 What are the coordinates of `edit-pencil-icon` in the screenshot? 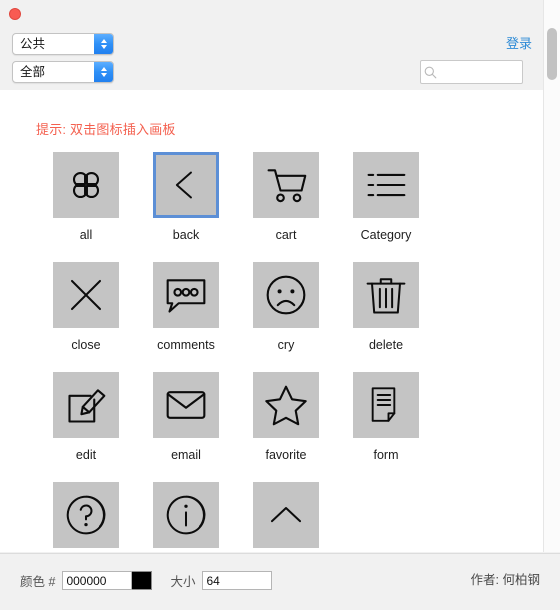 It's located at (86, 405).